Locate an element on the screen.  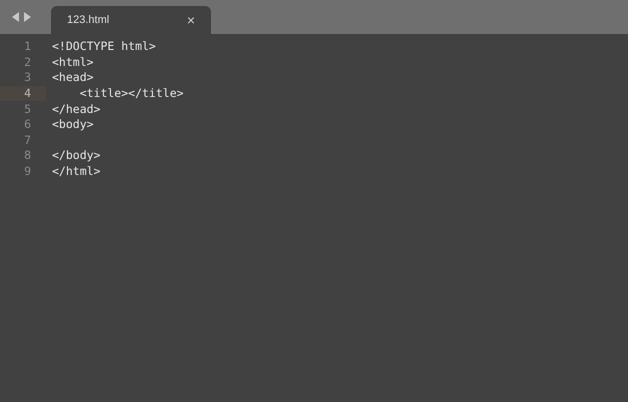
code-line: </body> is located at coordinates (75, 155).